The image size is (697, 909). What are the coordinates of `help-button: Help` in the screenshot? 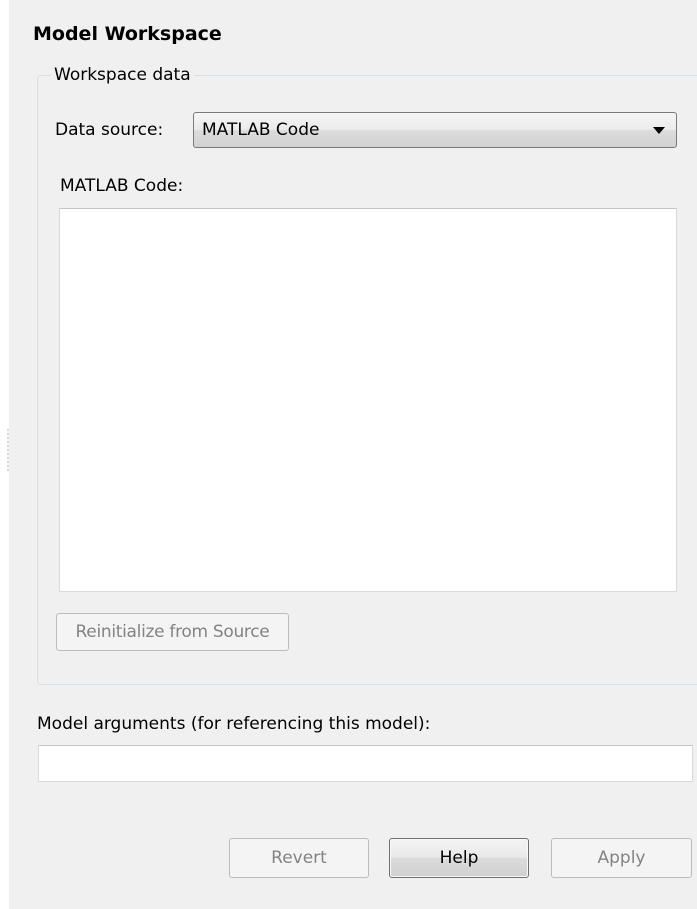 It's located at (459, 858).